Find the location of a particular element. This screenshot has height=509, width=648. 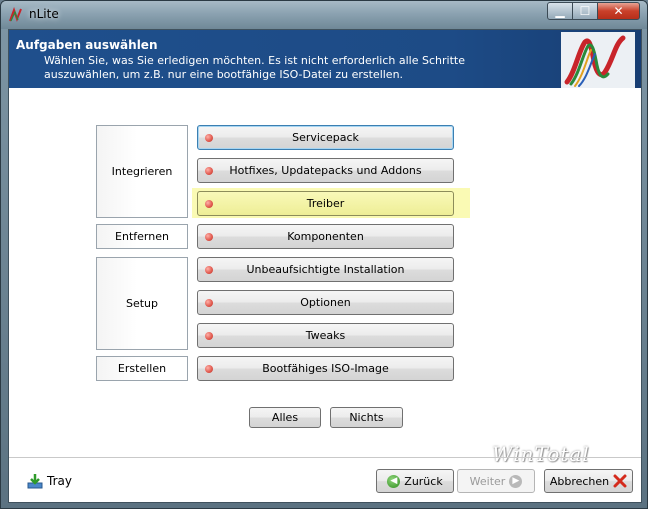

alles-label: Alles is located at coordinates (285, 417).